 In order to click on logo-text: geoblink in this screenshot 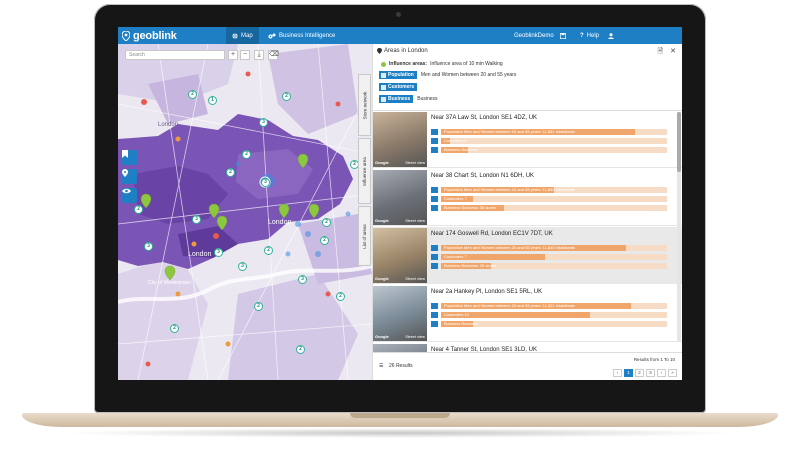, I will do `click(155, 35)`.